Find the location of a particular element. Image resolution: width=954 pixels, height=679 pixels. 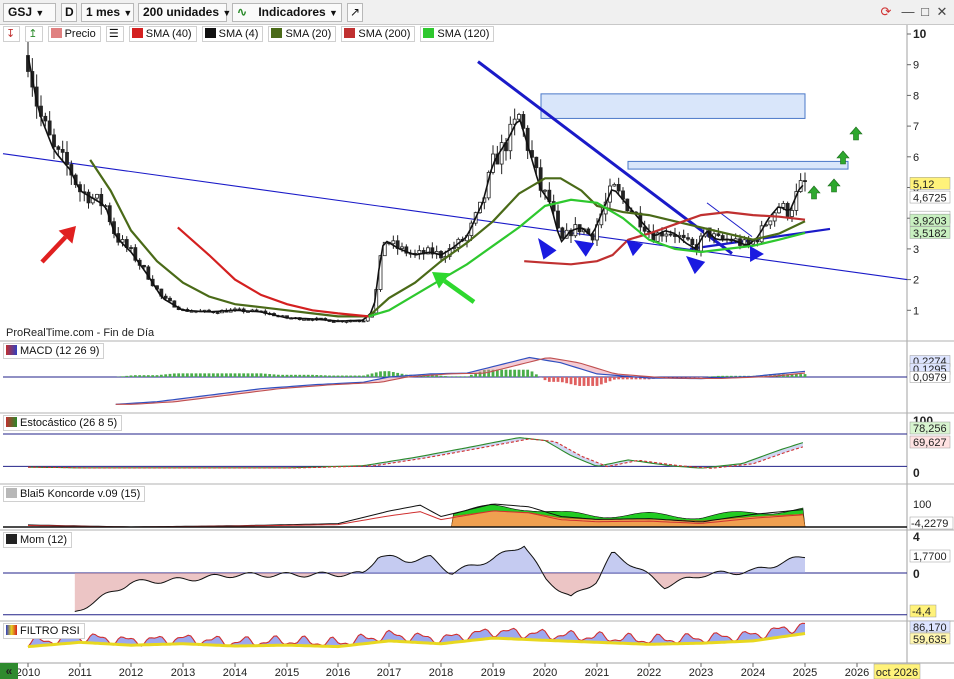

legend-item-sma40: SMA (40) is located at coordinates (162, 34).